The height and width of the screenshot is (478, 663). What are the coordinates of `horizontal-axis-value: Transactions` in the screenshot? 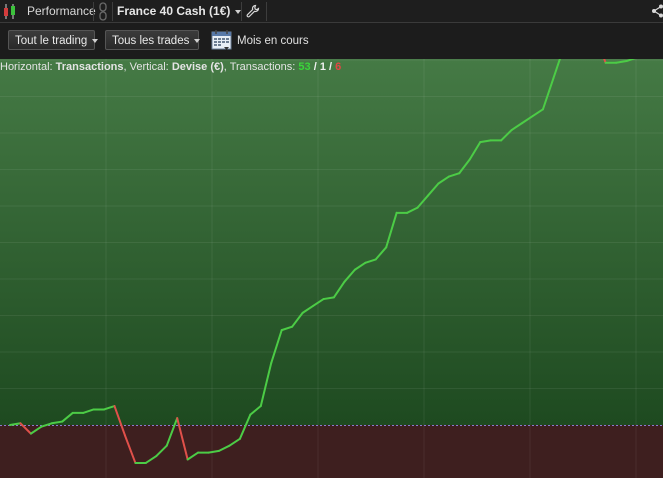 It's located at (89, 67).